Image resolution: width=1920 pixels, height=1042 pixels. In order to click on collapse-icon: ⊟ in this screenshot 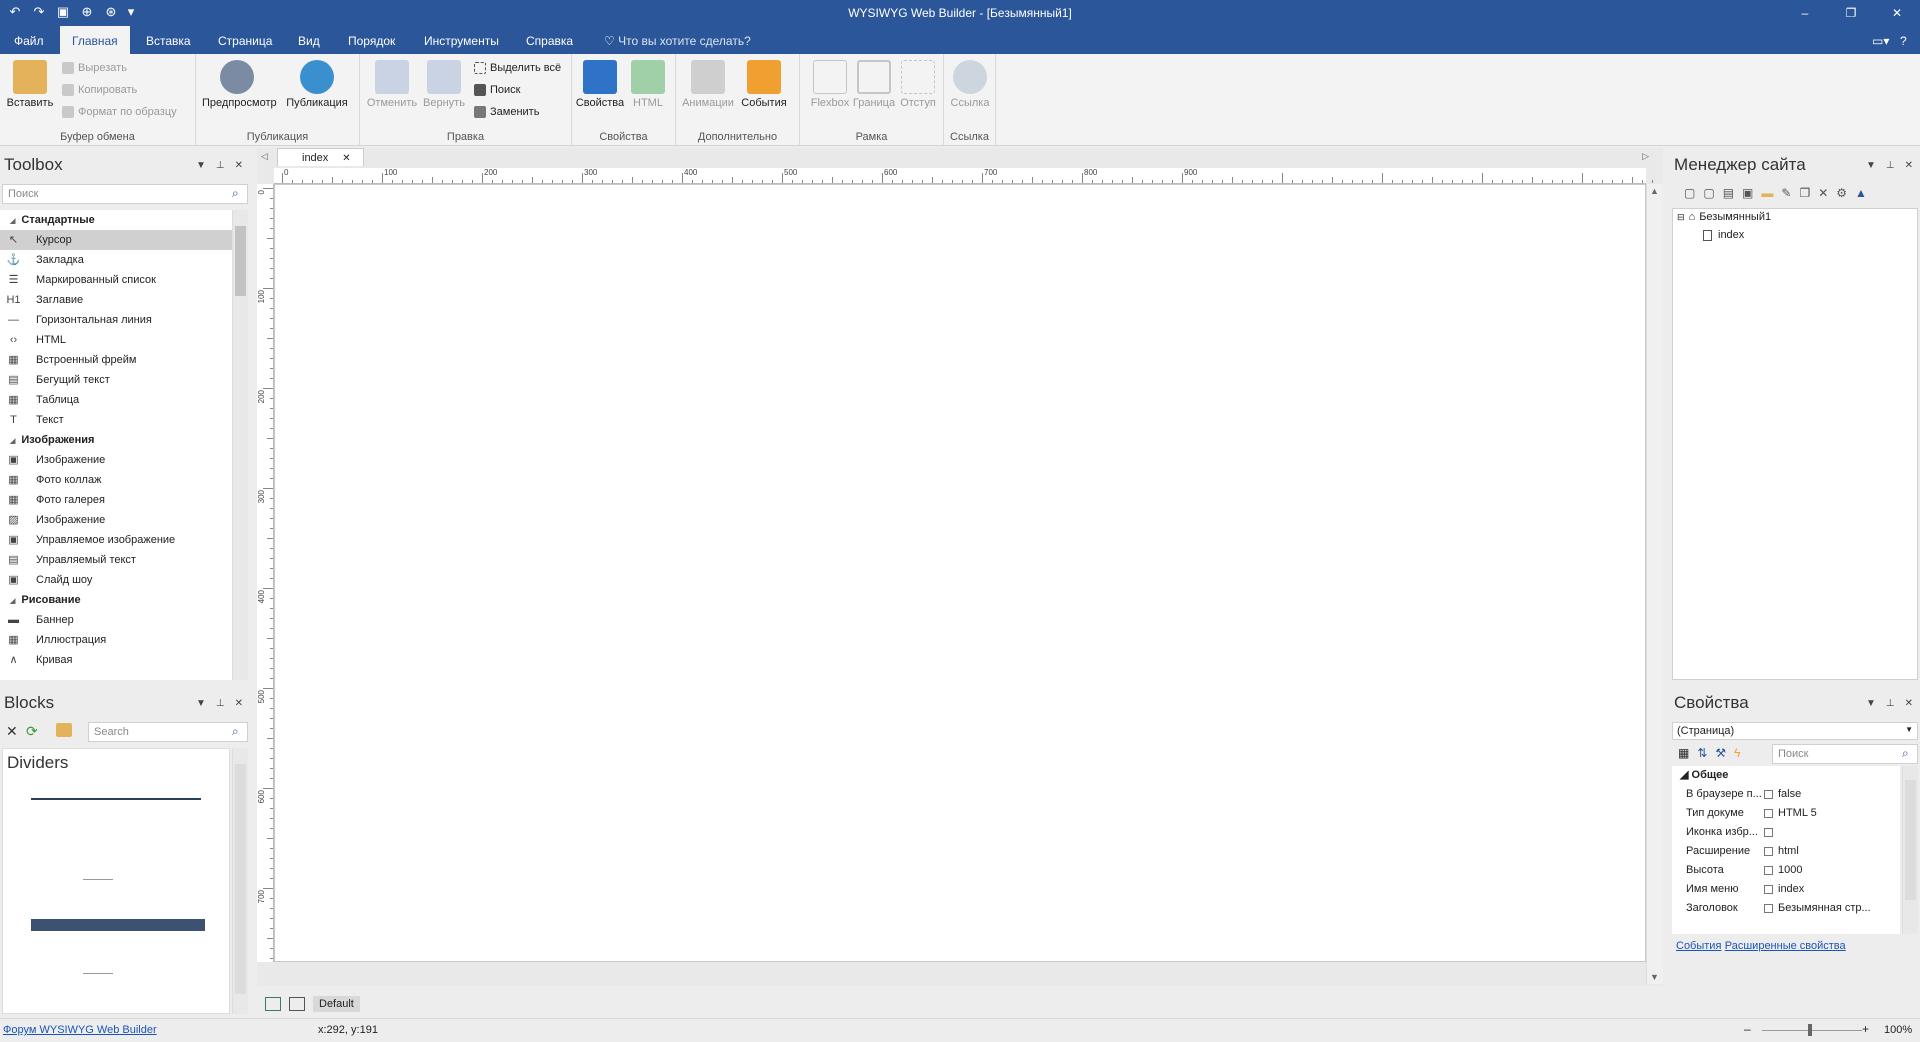, I will do `click(1681, 217)`.